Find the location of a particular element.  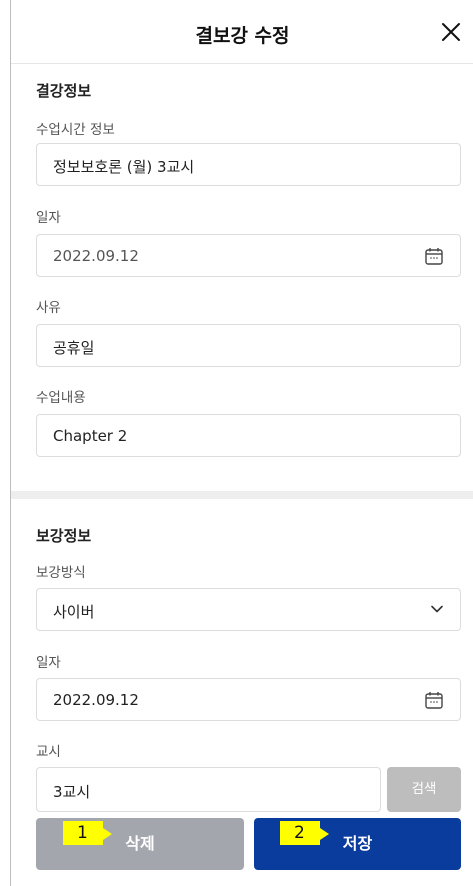

modal-header: 결보강 수정 is located at coordinates (242, 32).